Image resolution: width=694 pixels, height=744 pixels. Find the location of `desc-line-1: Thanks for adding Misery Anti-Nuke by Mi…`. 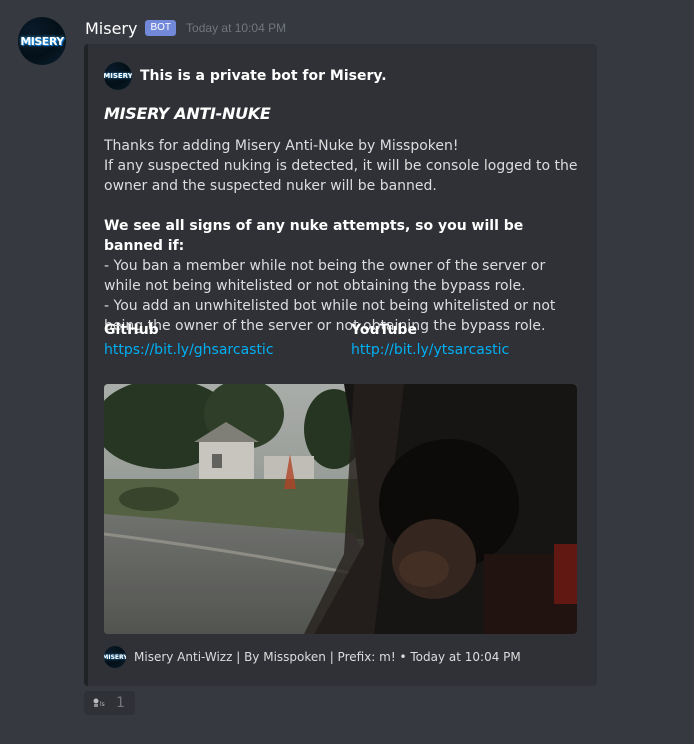

desc-line-1: Thanks for adding Misery Anti-Nuke by Mi… is located at coordinates (281, 146).